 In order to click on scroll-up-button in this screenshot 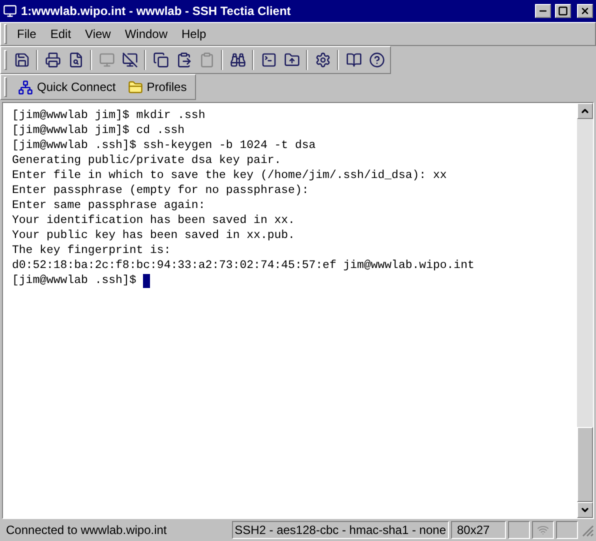, I will do `click(585, 111)`.